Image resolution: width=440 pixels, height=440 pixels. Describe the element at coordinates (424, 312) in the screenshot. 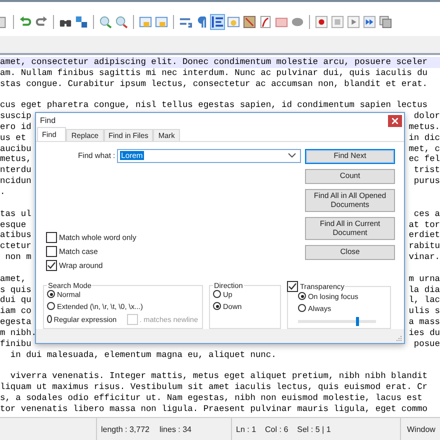

I see `code-line: ulis s` at that location.